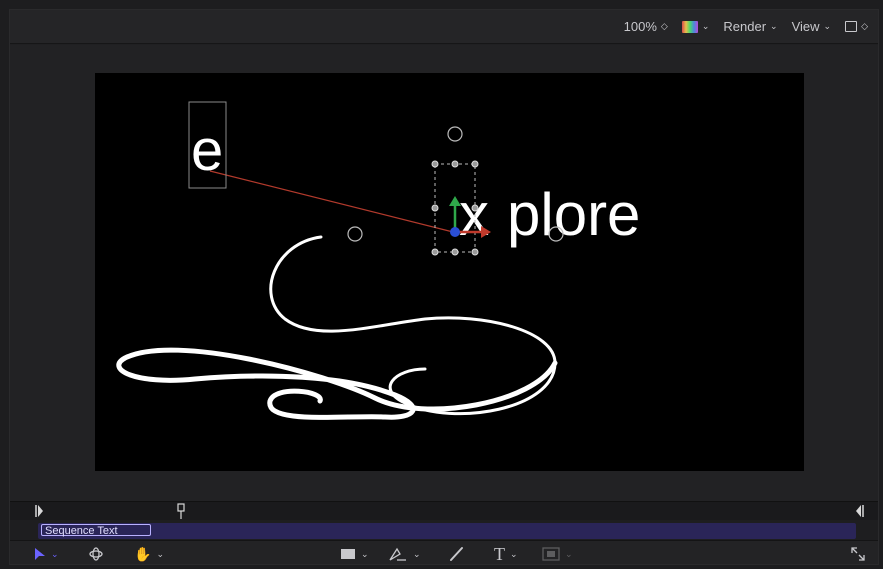 This screenshot has height=569, width=883. I want to click on zoom-value: 100%, so click(640, 26).